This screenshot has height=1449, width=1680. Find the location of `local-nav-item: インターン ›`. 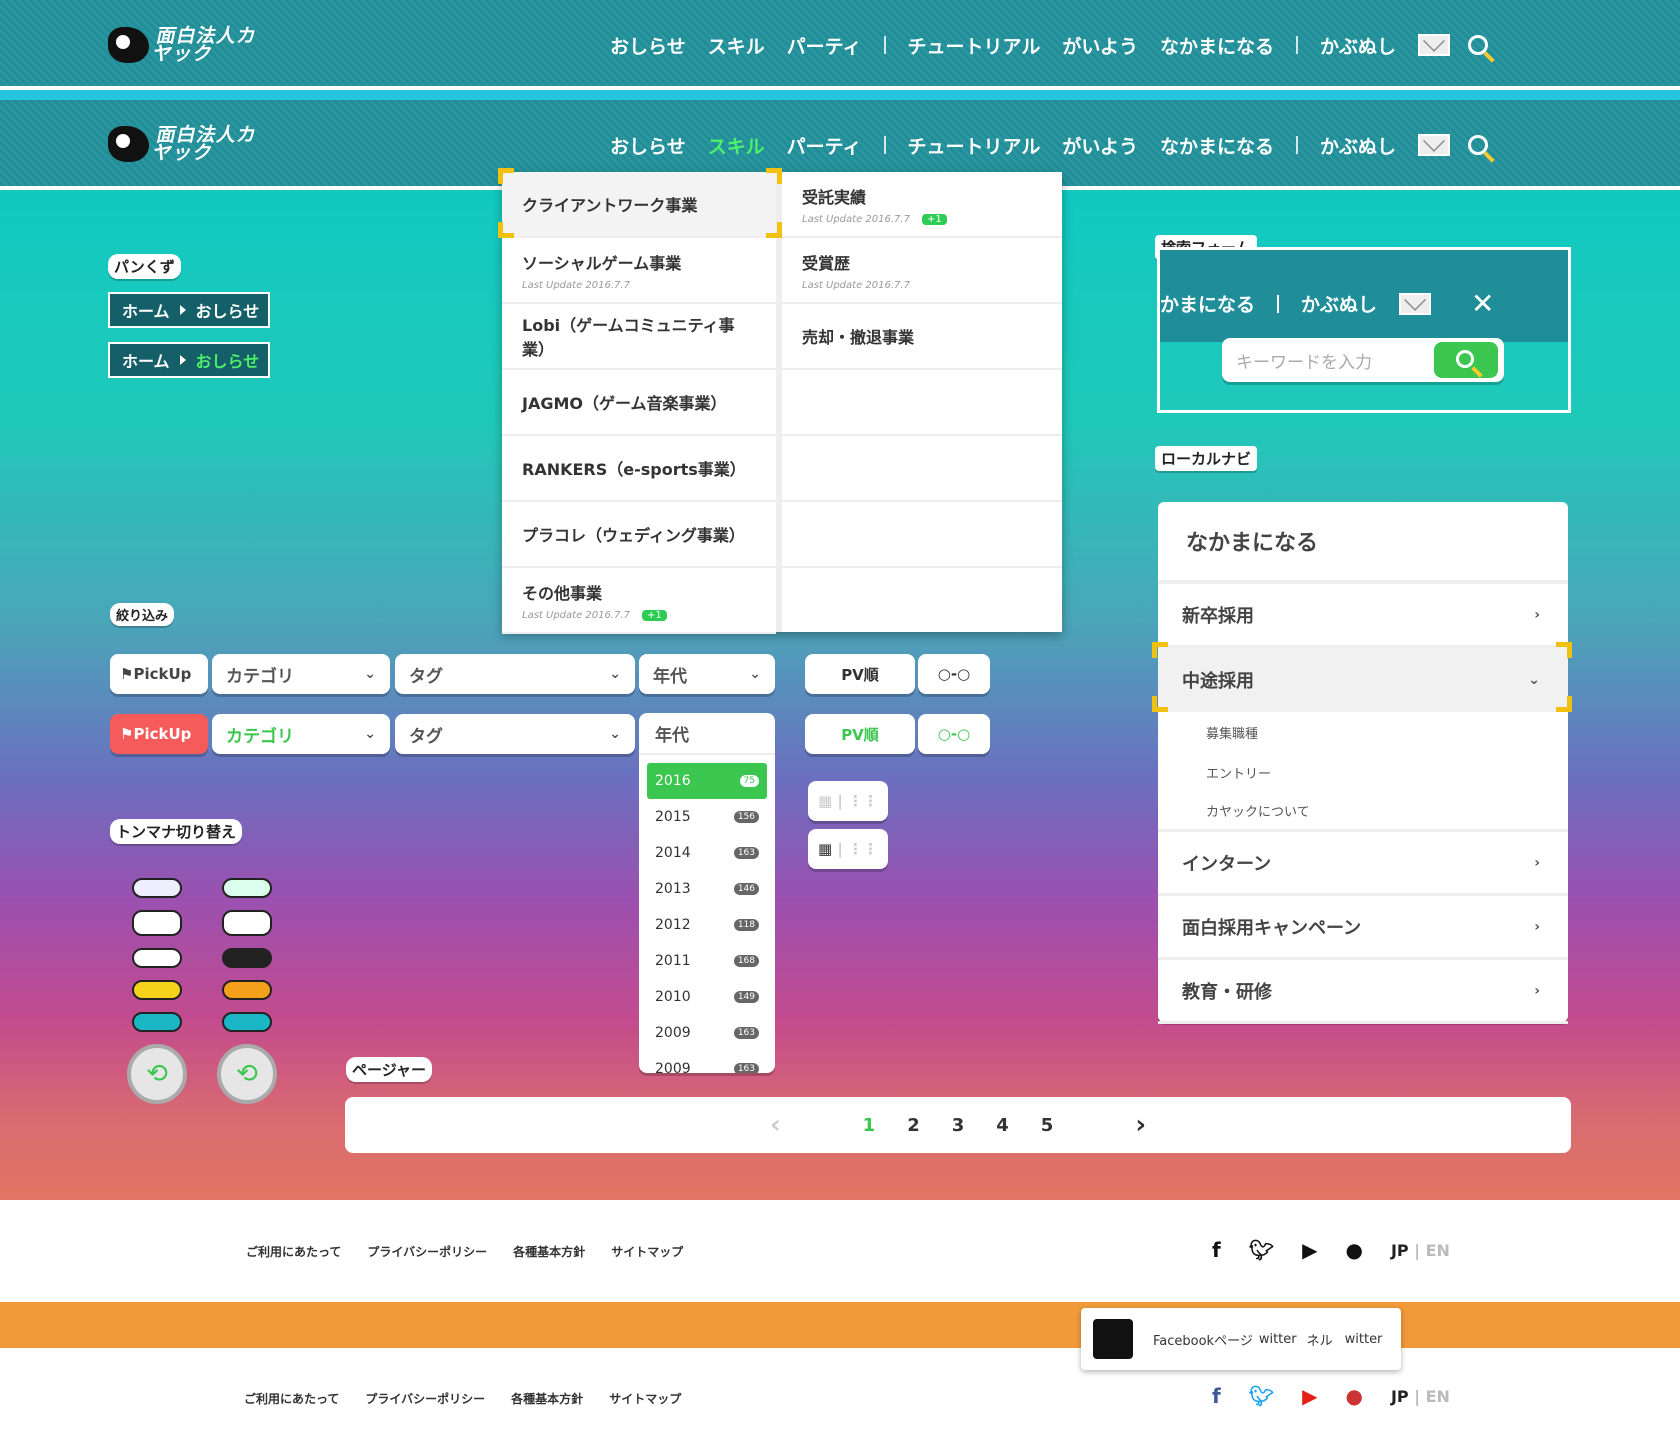

local-nav-item: インターン › is located at coordinates (1363, 864).